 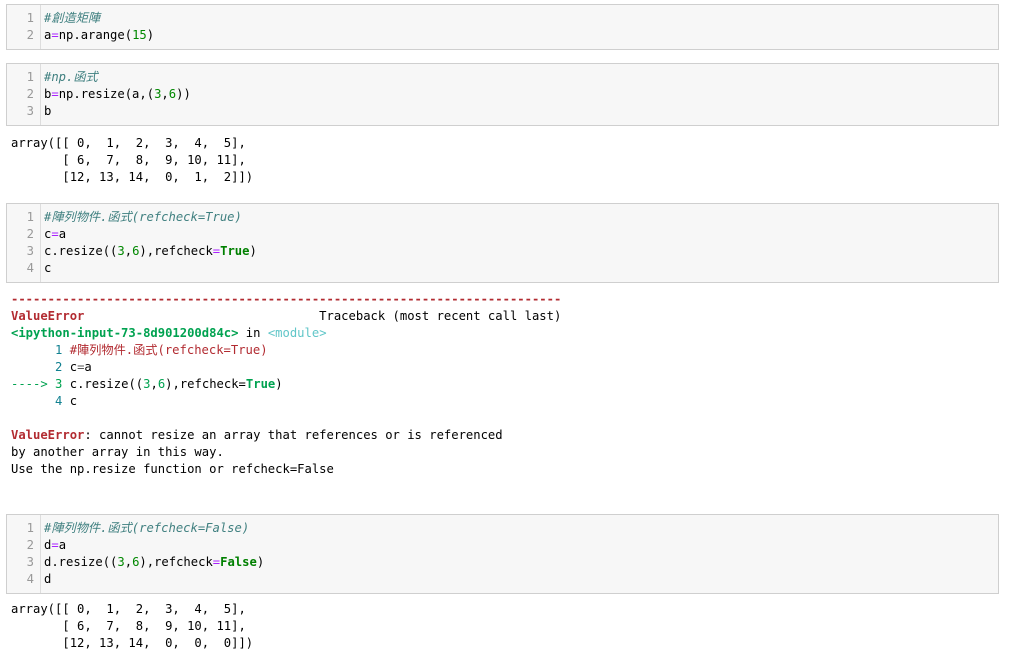 What do you see at coordinates (286, 350) in the screenshot?
I see `traceback-line: 1 #陣列物件.函式(refcheck=True)` at bounding box center [286, 350].